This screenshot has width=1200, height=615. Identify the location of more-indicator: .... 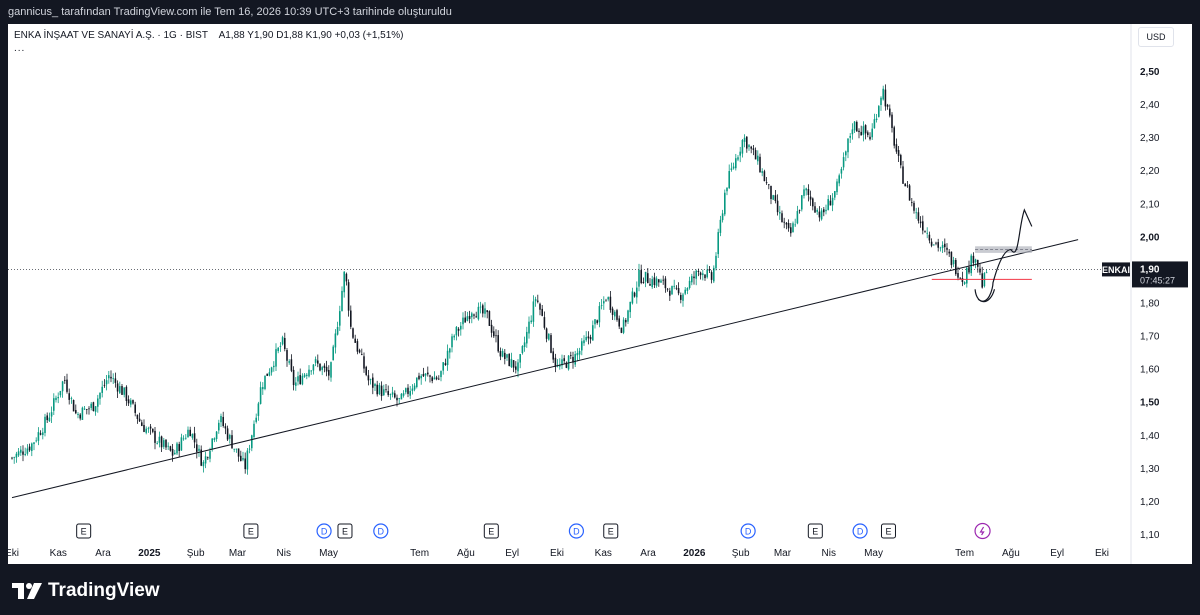
(209, 48).